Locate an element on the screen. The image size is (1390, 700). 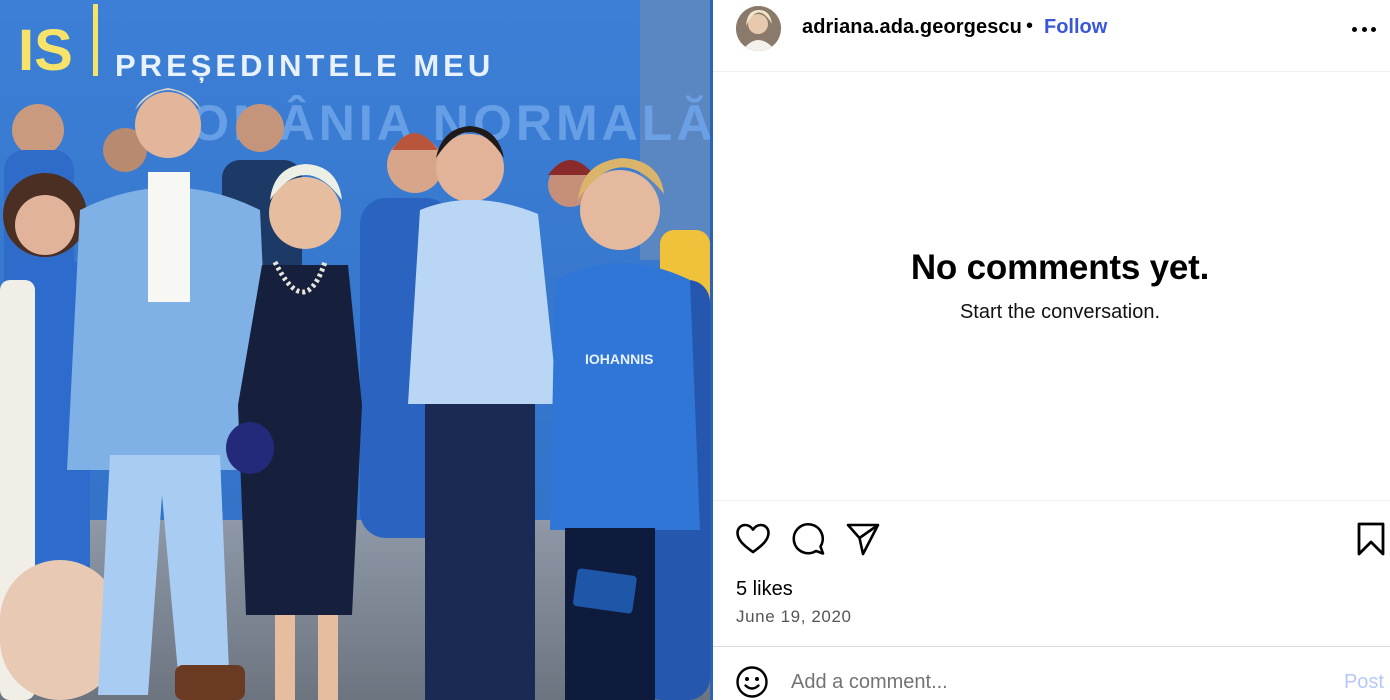
post-date: June 19, 2020 is located at coordinates (794, 617).